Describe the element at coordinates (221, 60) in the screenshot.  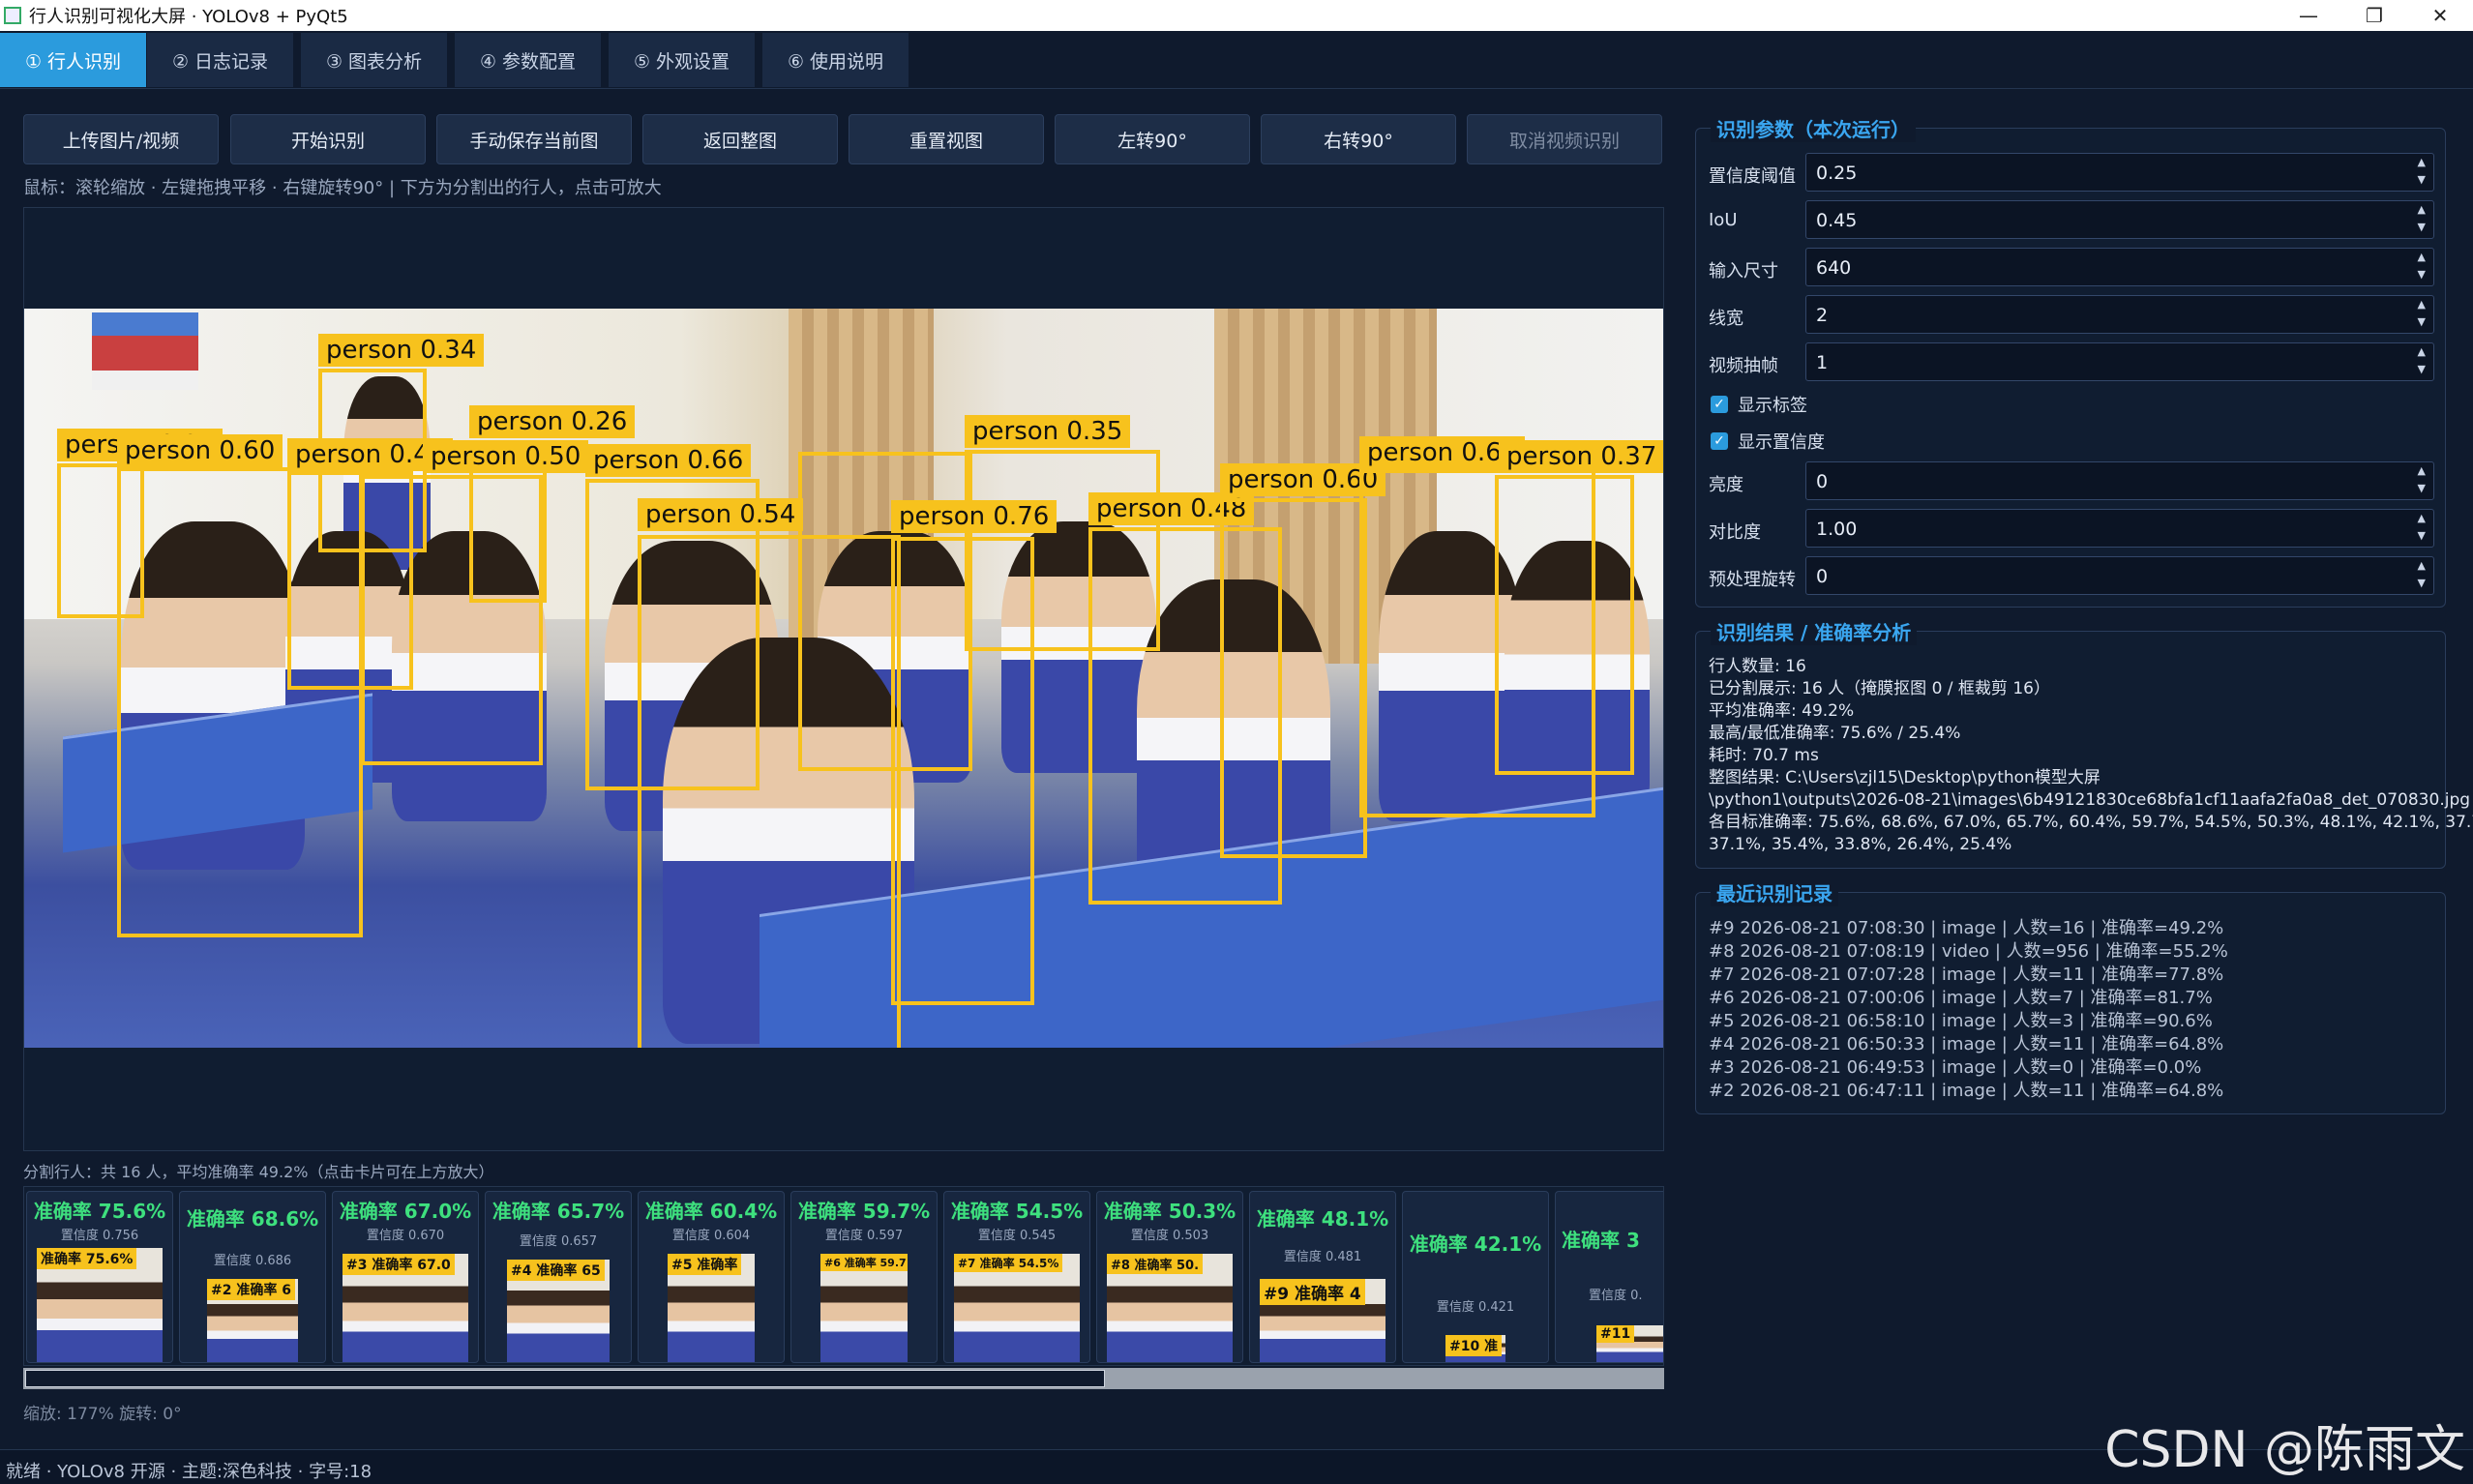
I see `tab-log: ② 日志记录` at that location.